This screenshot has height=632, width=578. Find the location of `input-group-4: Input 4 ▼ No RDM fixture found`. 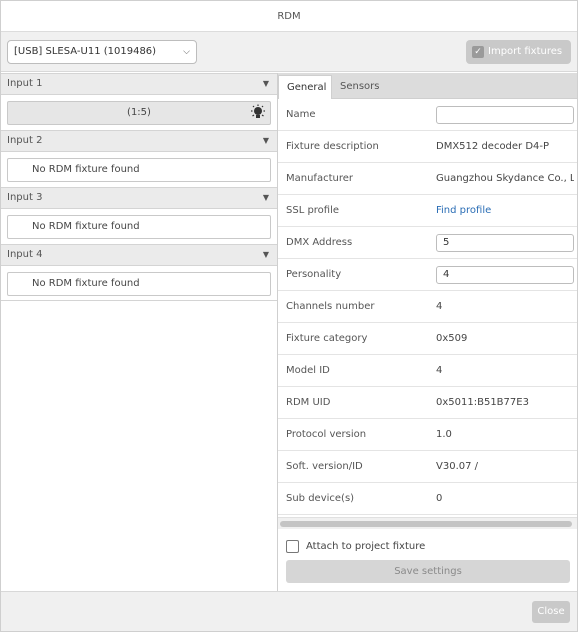

input-group-4: Input 4 ▼ No RDM fixture found is located at coordinates (139, 272).